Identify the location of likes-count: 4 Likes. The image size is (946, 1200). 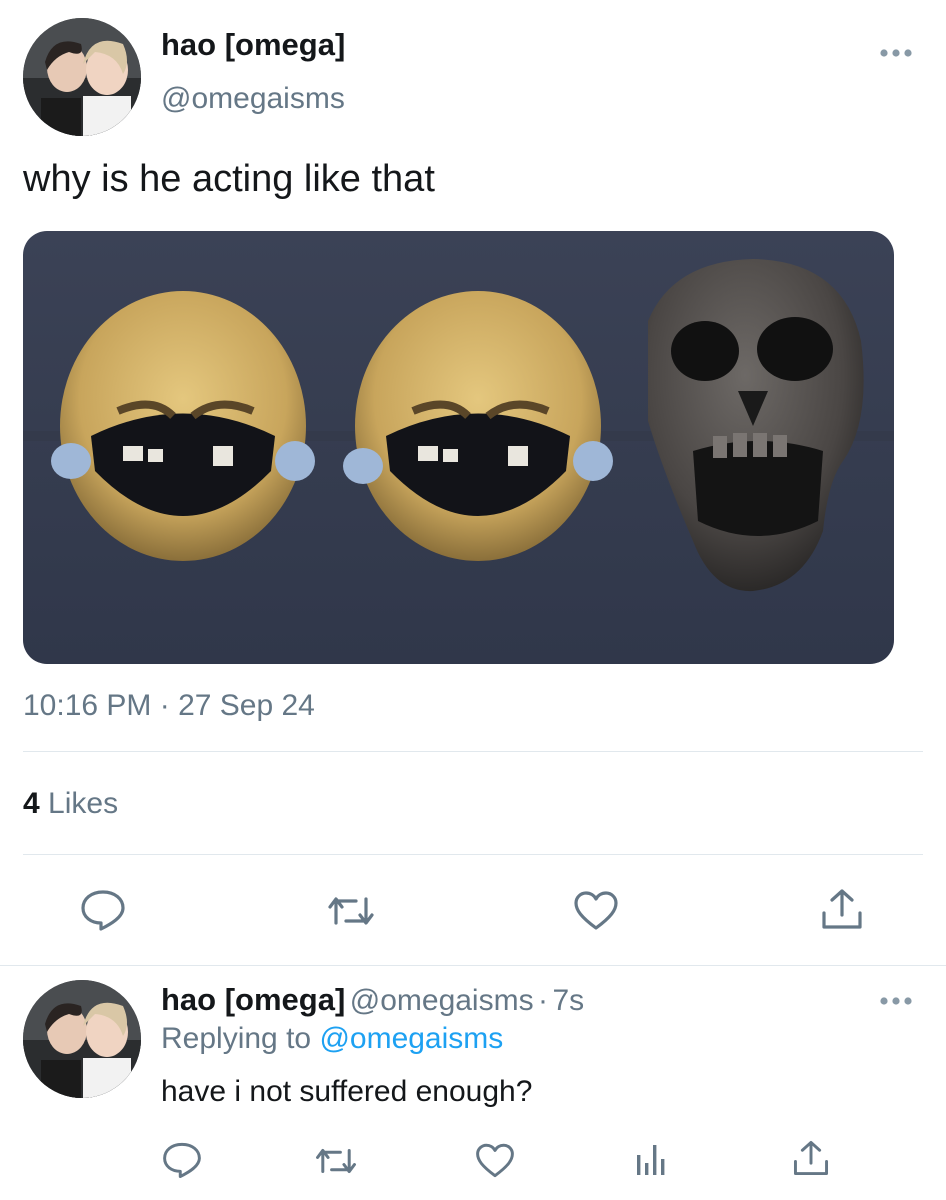
(70, 804).